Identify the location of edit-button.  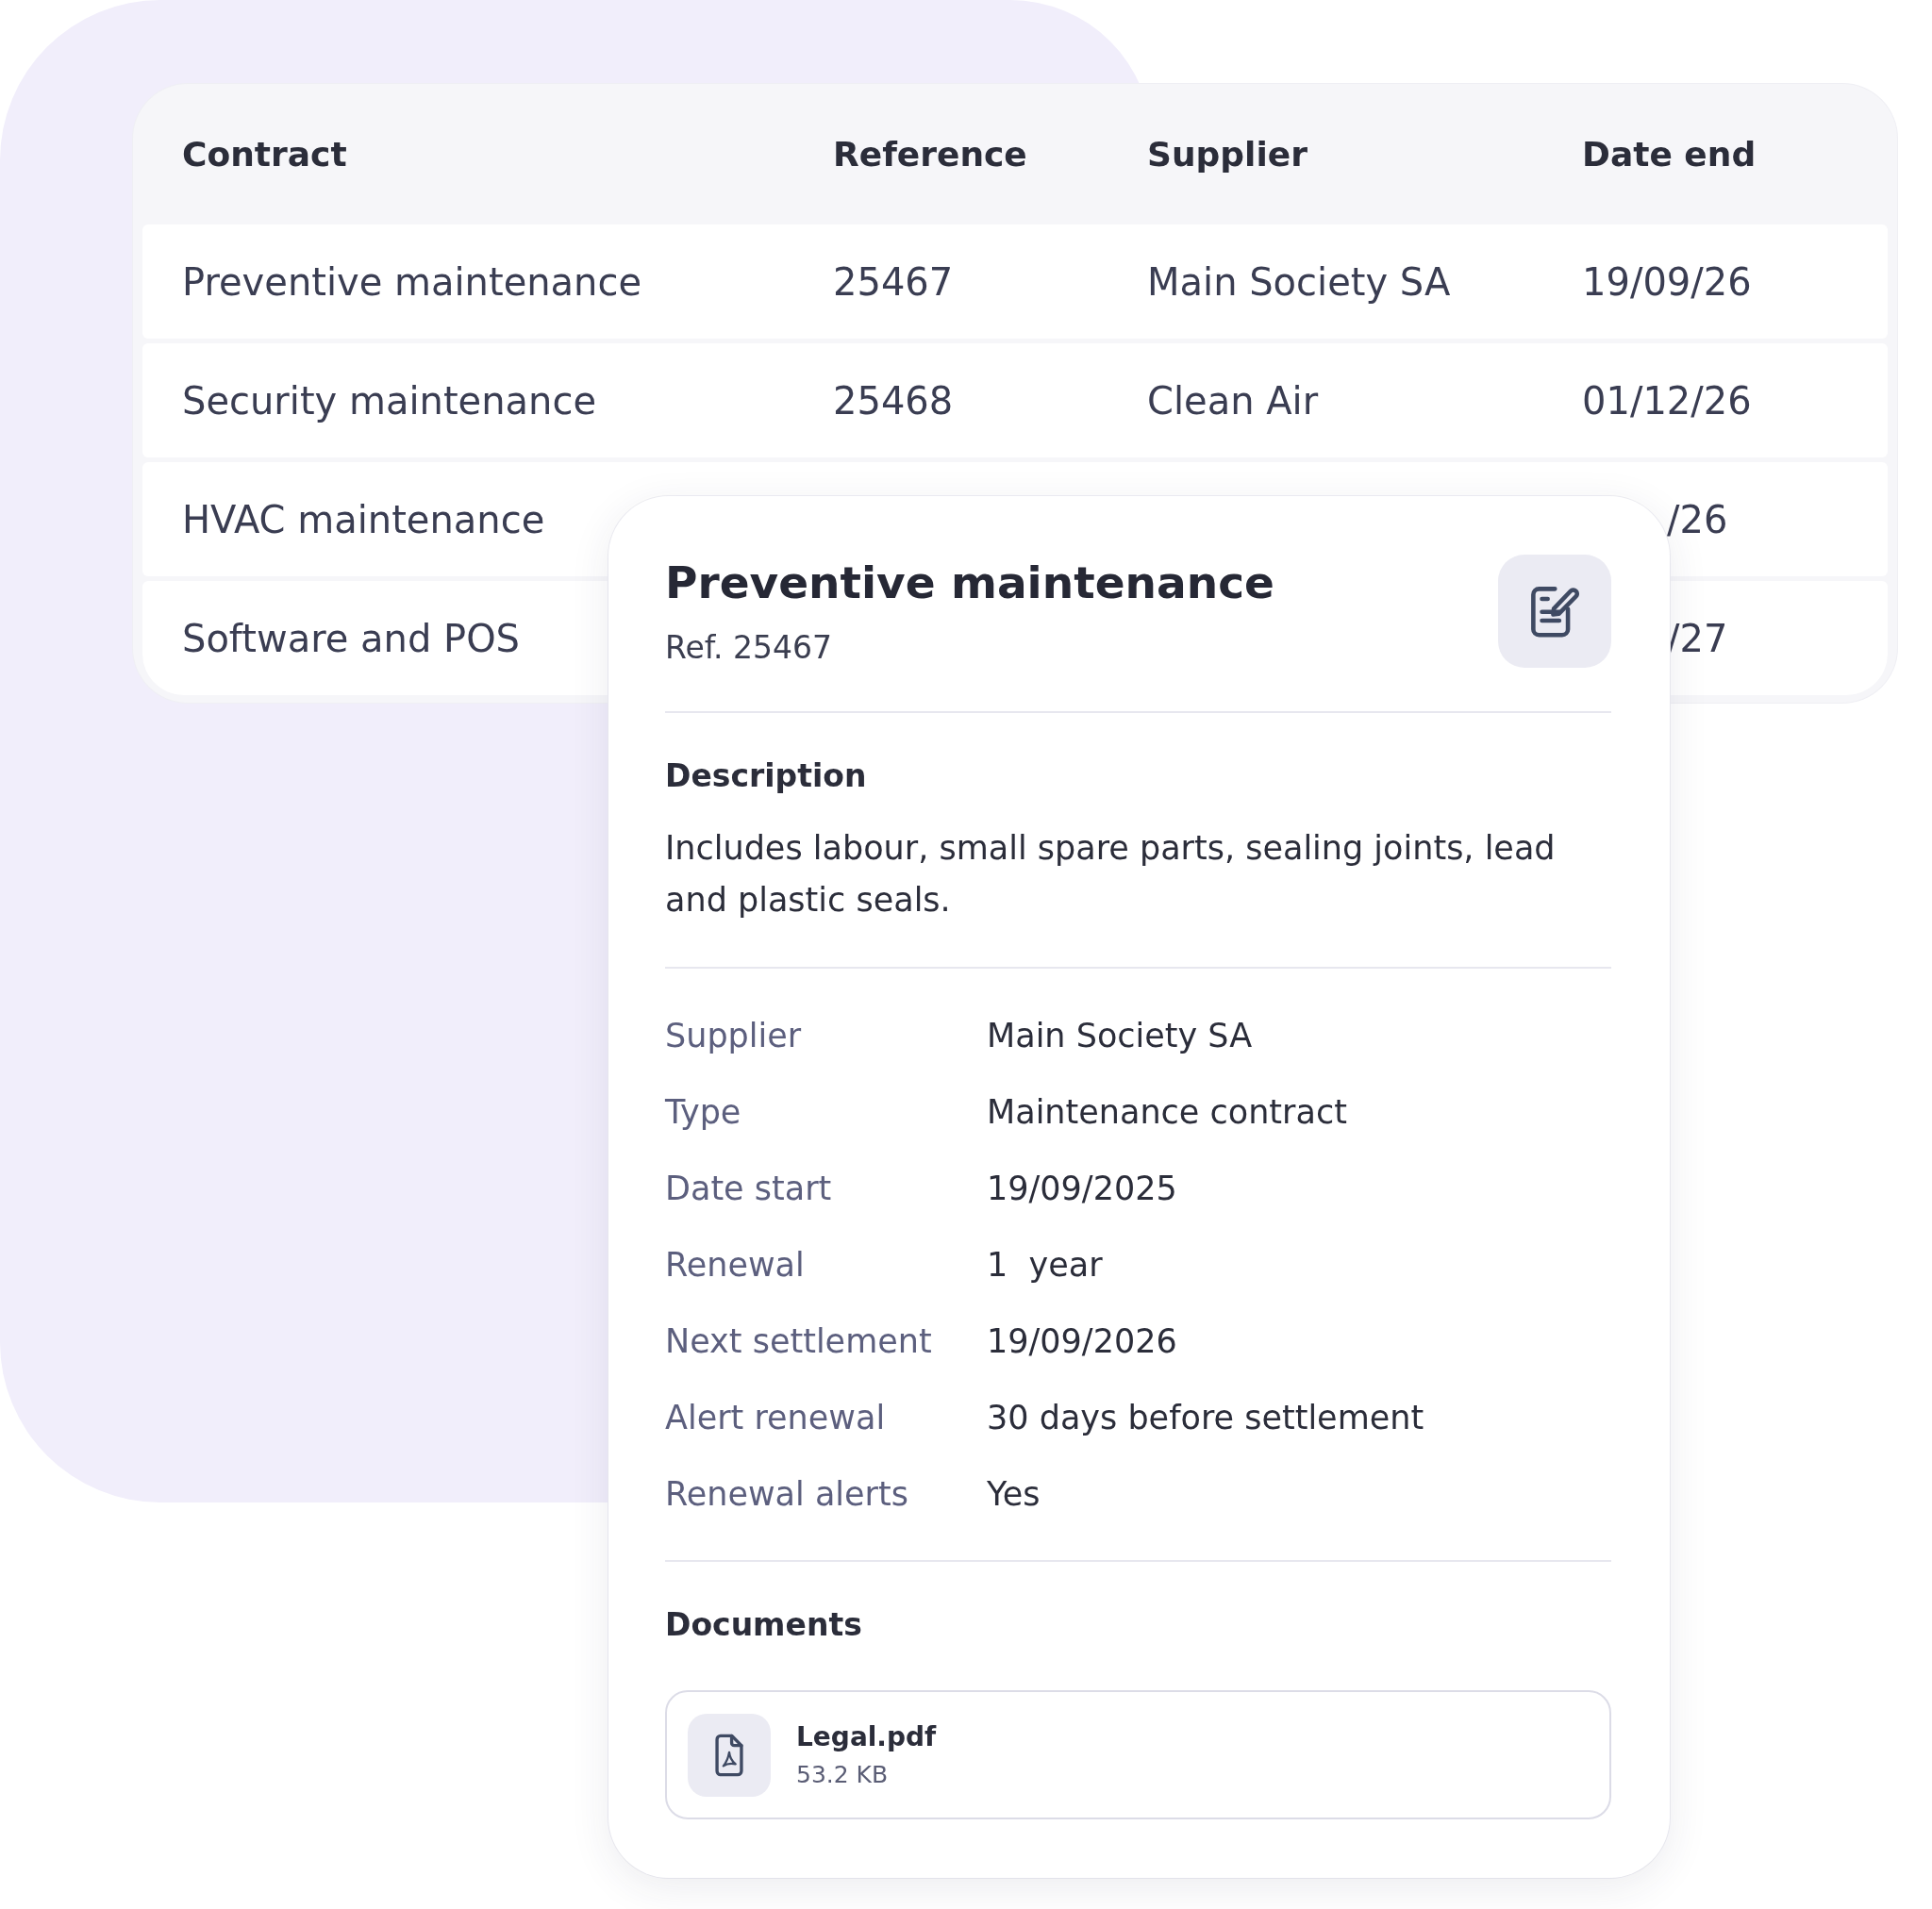
(1554, 612).